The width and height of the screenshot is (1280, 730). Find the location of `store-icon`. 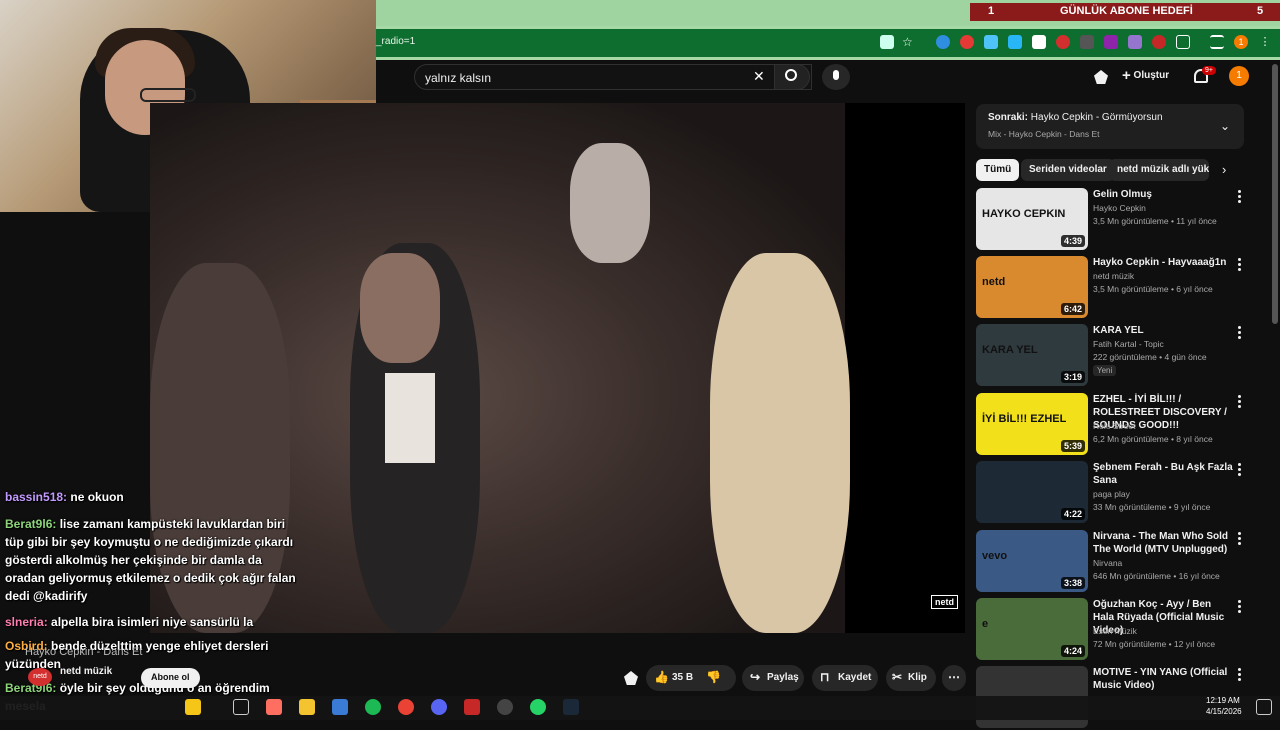

store-icon is located at coordinates (340, 707).